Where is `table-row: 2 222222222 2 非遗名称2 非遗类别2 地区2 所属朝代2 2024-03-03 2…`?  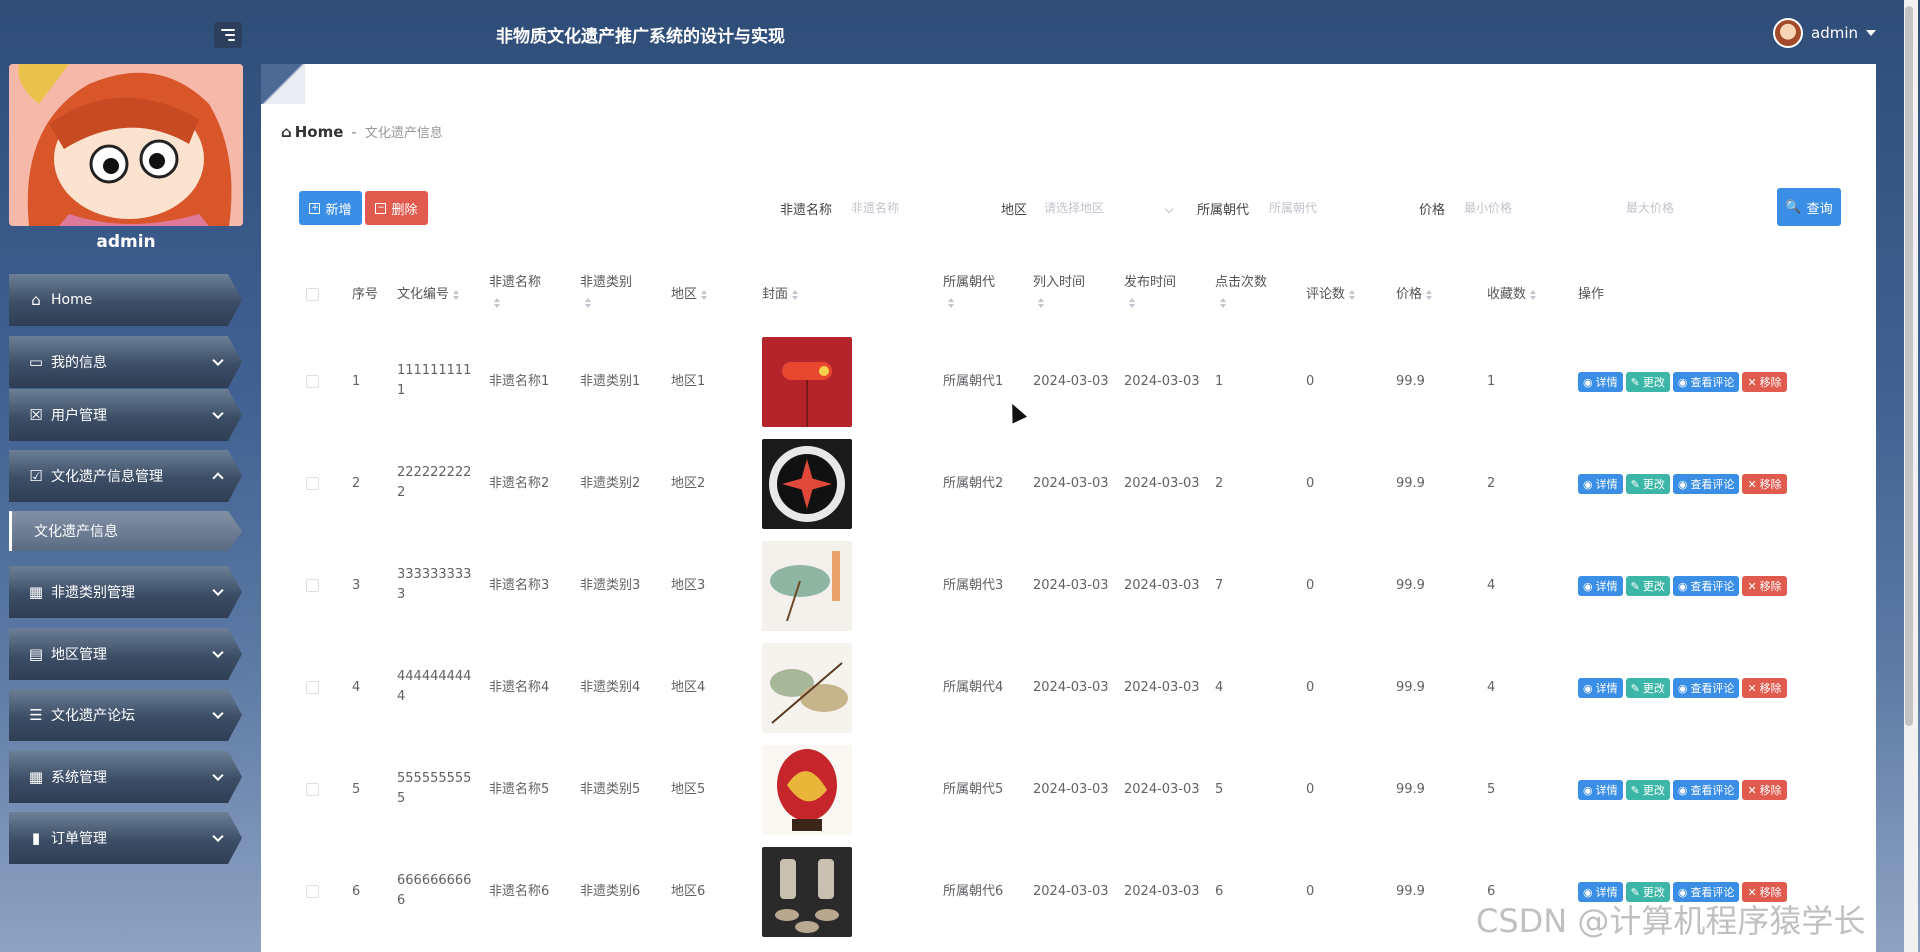 table-row: 2 222222222 2 非遗名称2 非遗类别2 地区2 所属朝代2 2024-03-03 2… is located at coordinates (1068, 484).